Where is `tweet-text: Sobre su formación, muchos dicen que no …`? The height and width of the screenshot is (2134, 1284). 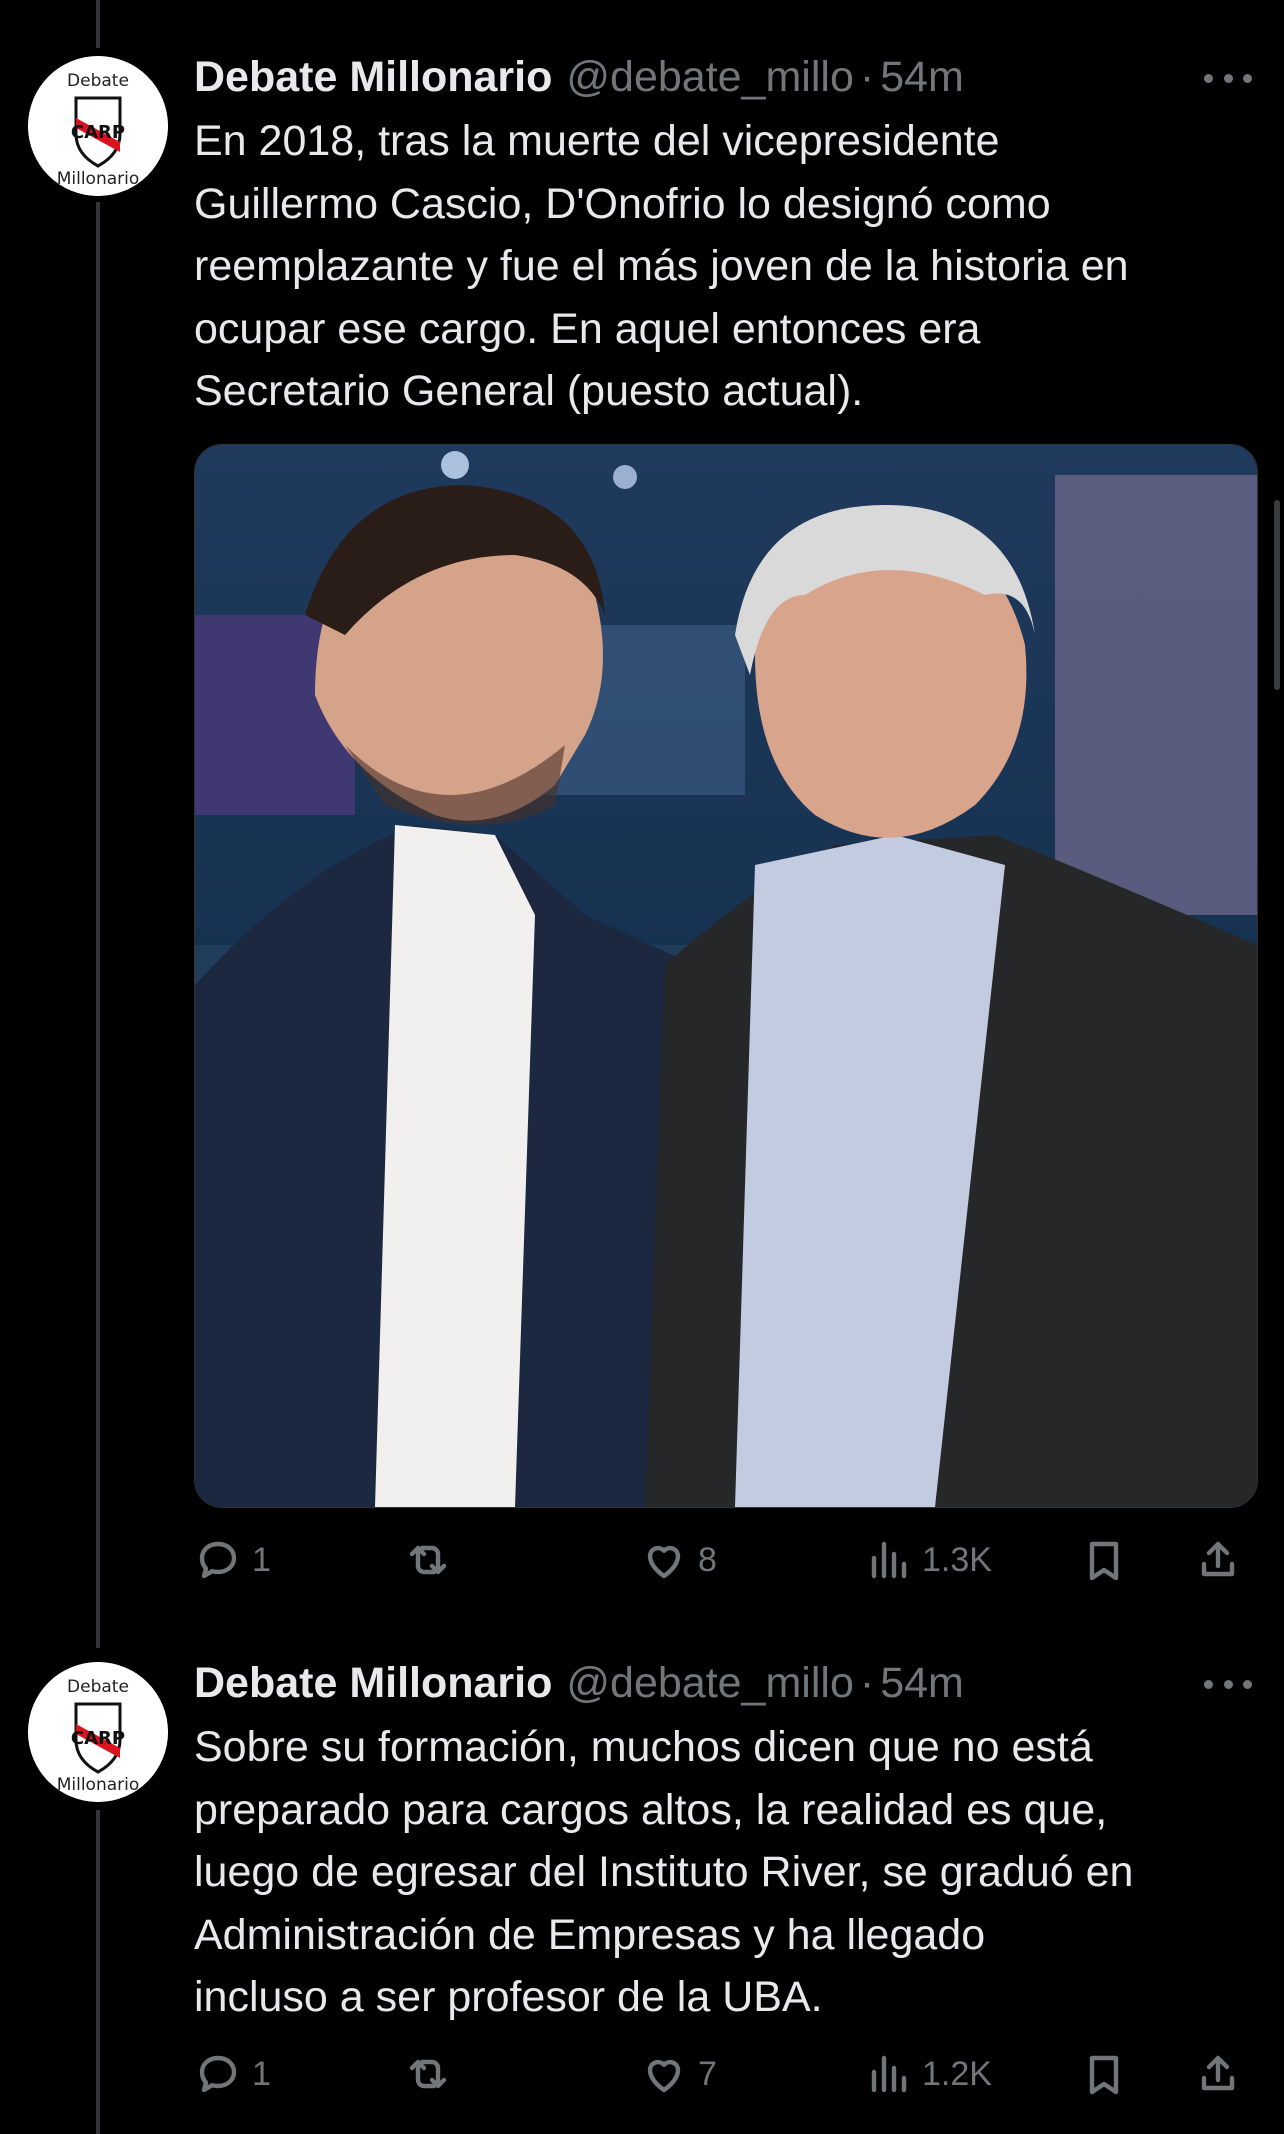 tweet-text: Sobre su formación, muchos dicen que no … is located at coordinates (664, 1872).